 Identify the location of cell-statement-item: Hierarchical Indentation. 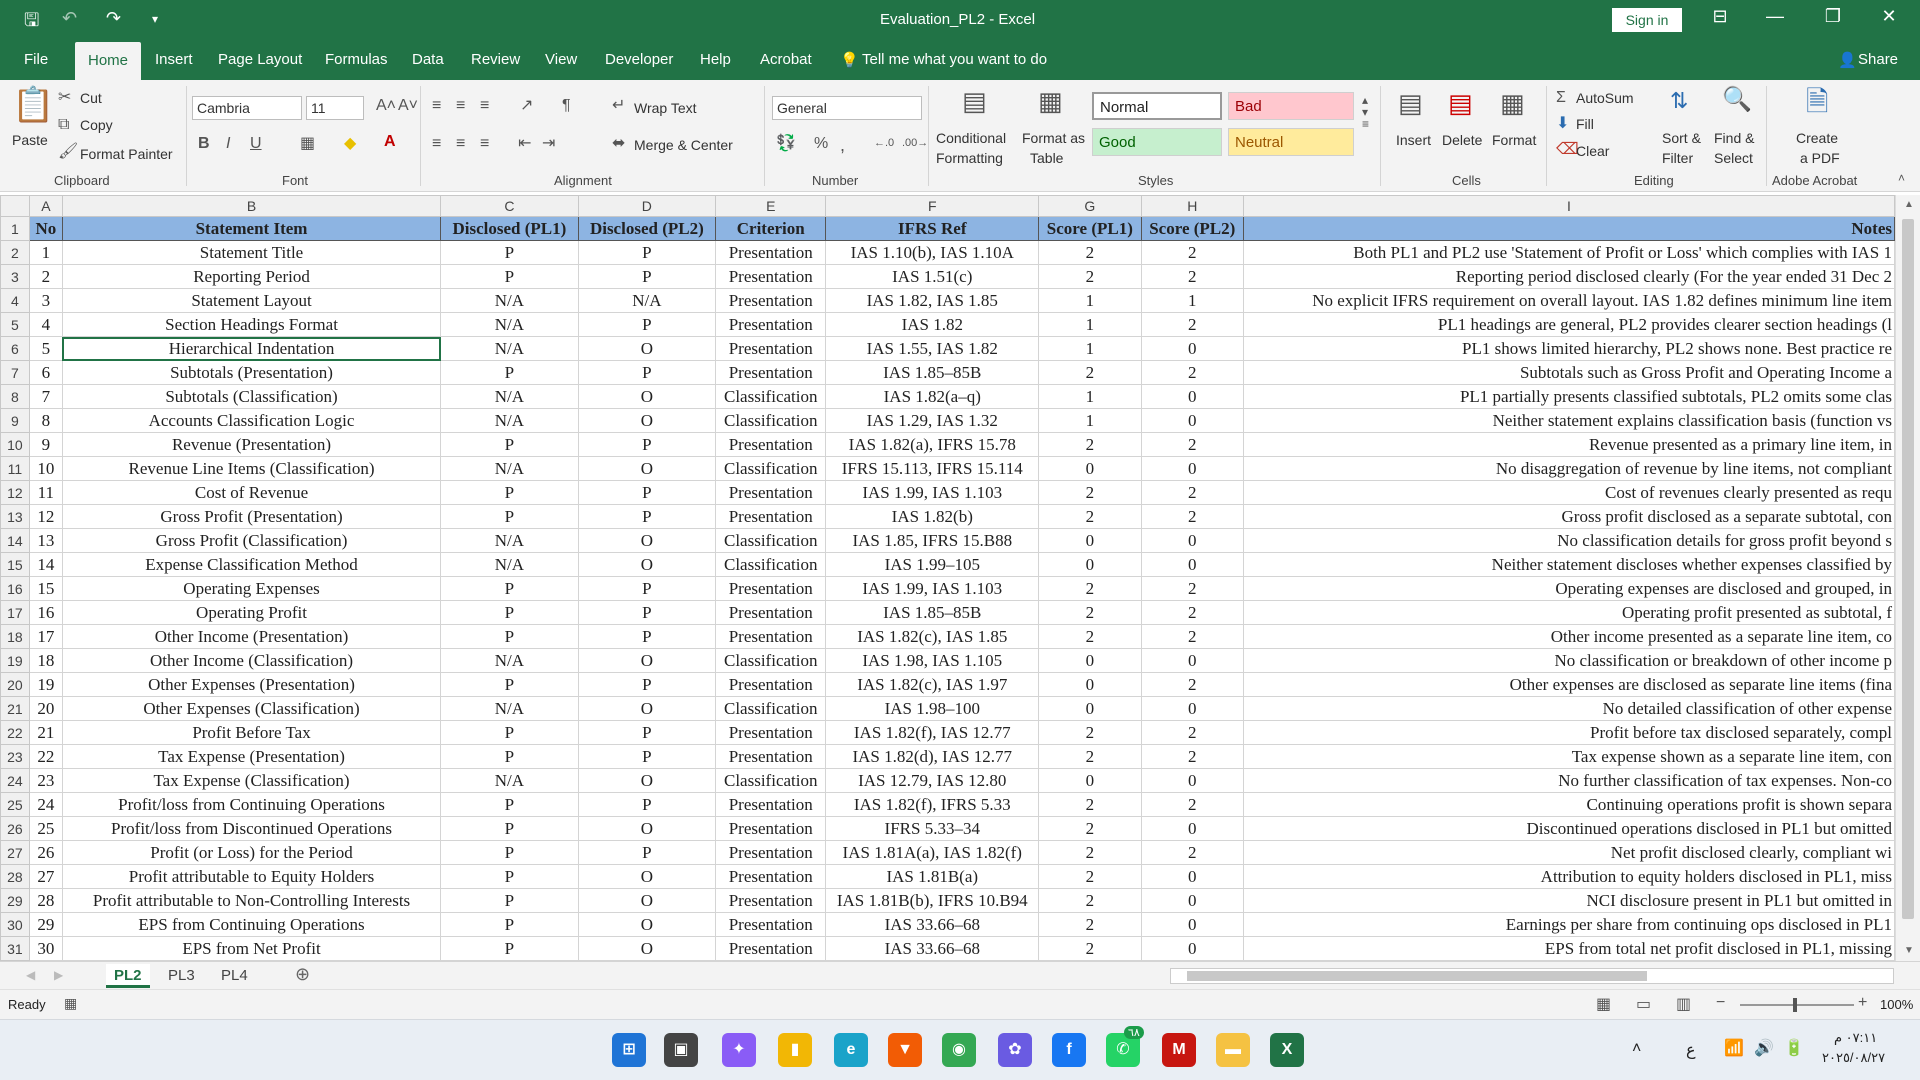
(251, 348).